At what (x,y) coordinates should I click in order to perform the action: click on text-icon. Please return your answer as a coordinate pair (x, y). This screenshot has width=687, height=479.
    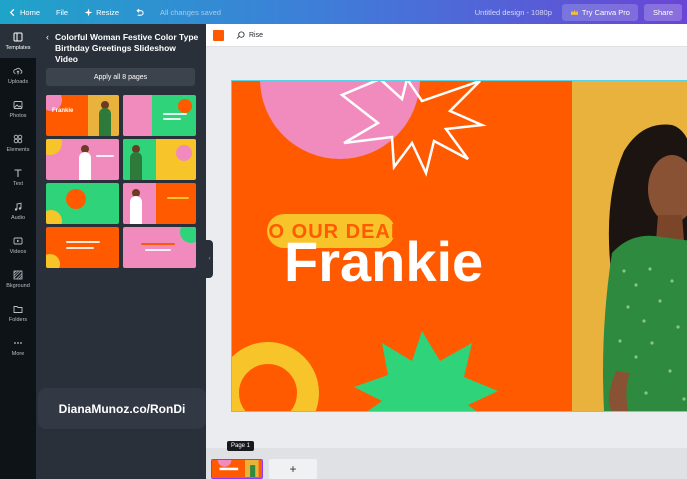
    Looking at the image, I should click on (18, 172).